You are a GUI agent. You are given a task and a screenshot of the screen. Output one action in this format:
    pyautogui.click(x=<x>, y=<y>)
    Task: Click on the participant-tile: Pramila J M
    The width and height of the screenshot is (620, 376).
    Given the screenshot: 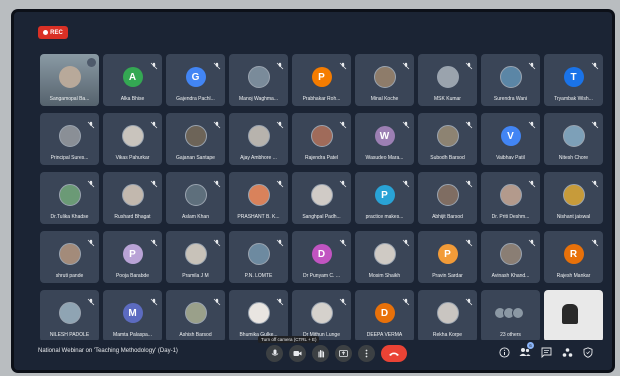 What is the action you would take?
    pyautogui.click(x=195, y=257)
    